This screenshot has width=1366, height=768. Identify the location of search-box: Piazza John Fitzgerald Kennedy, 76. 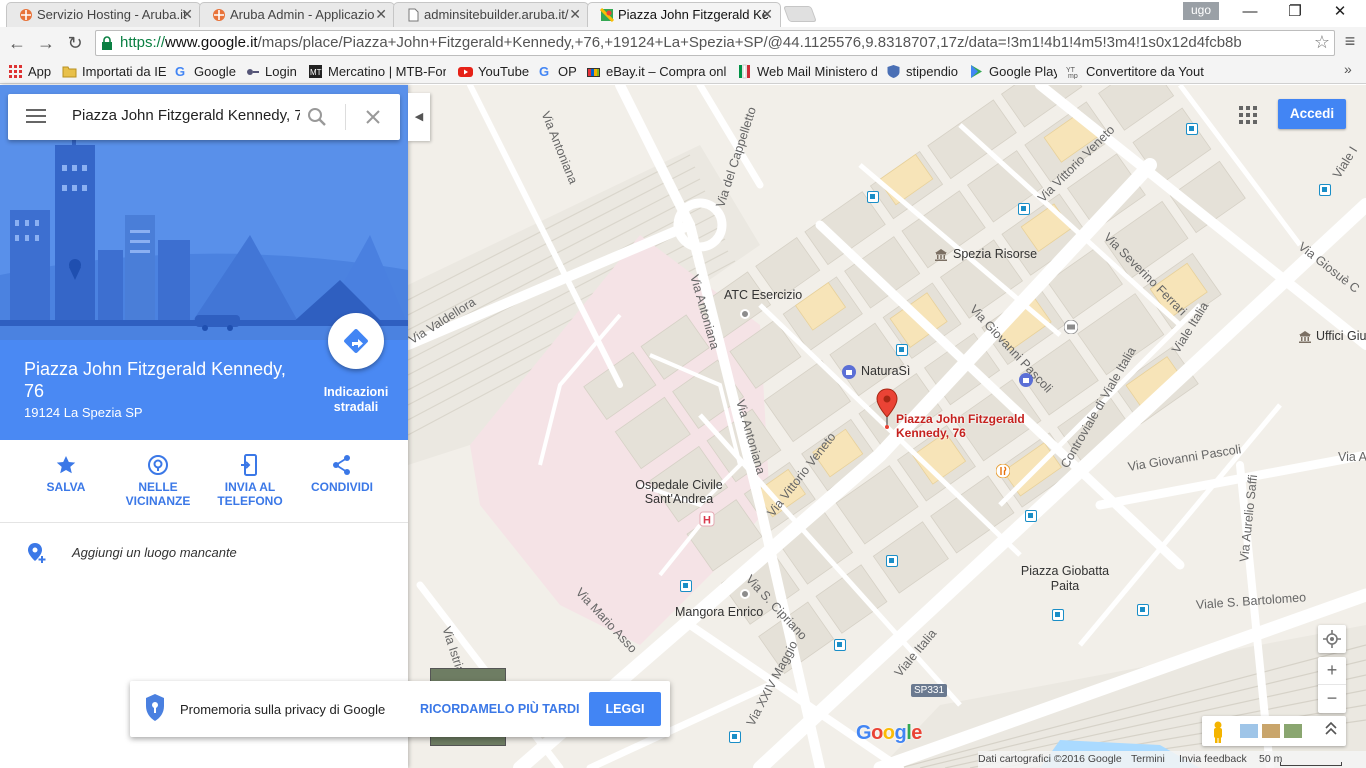
(204, 117).